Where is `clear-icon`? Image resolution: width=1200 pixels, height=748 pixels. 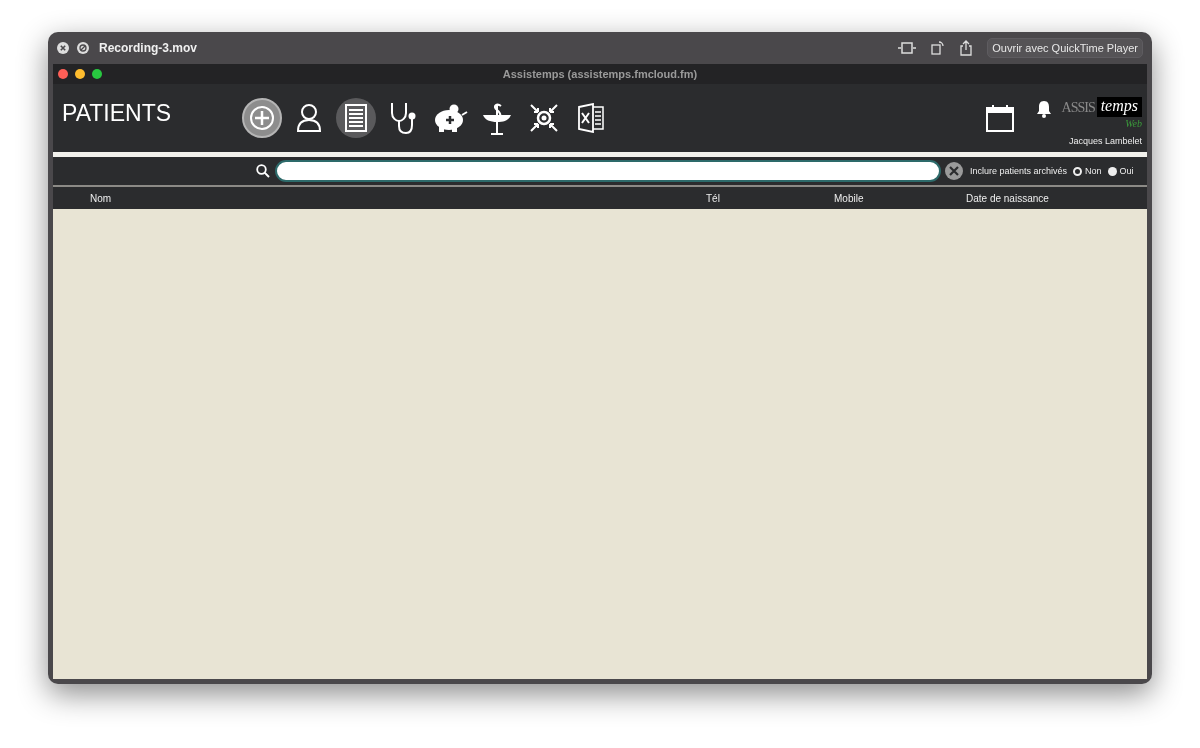 clear-icon is located at coordinates (954, 171).